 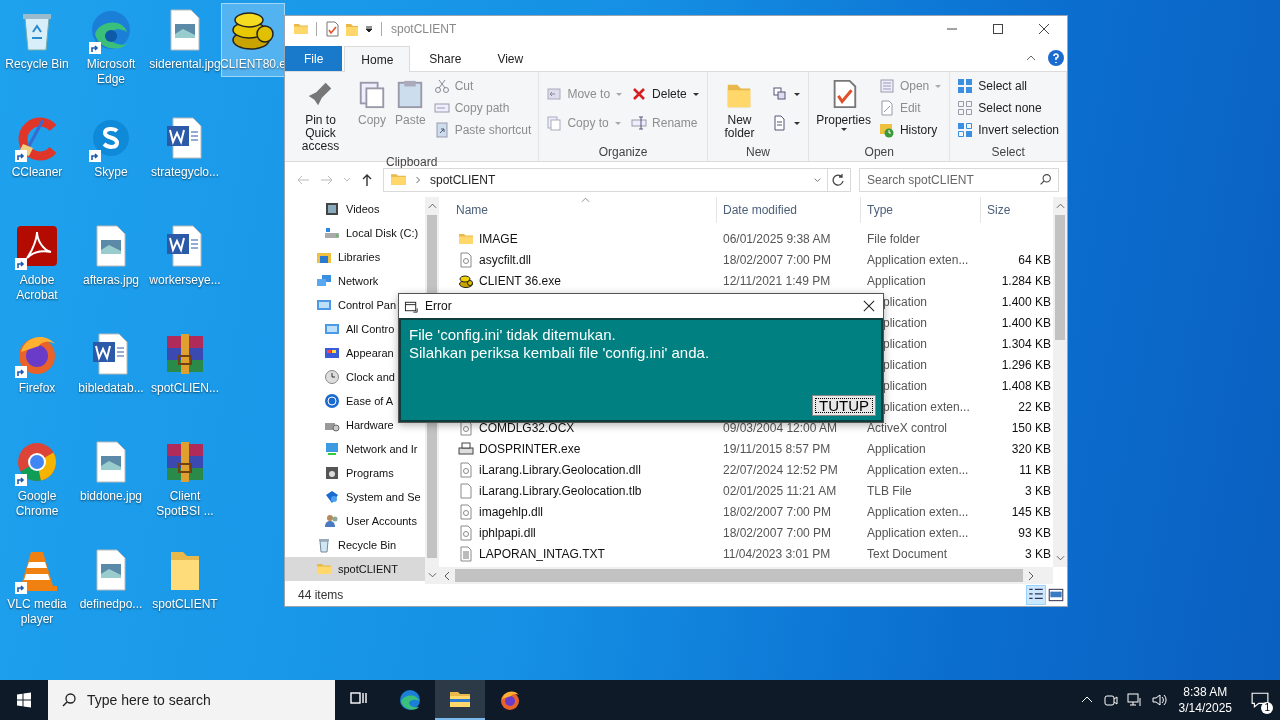 I want to click on file-type: File folder, so click(x=893, y=238).